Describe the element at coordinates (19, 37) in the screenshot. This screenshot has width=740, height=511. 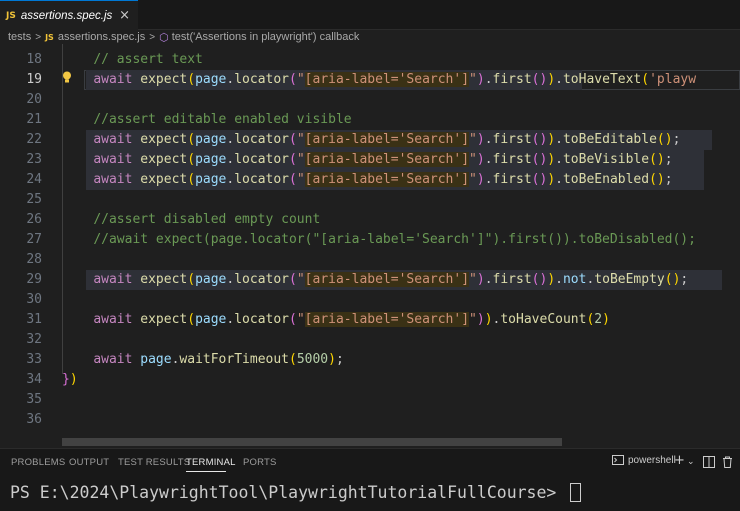
I see `breadcrumb-folder: tests` at that location.